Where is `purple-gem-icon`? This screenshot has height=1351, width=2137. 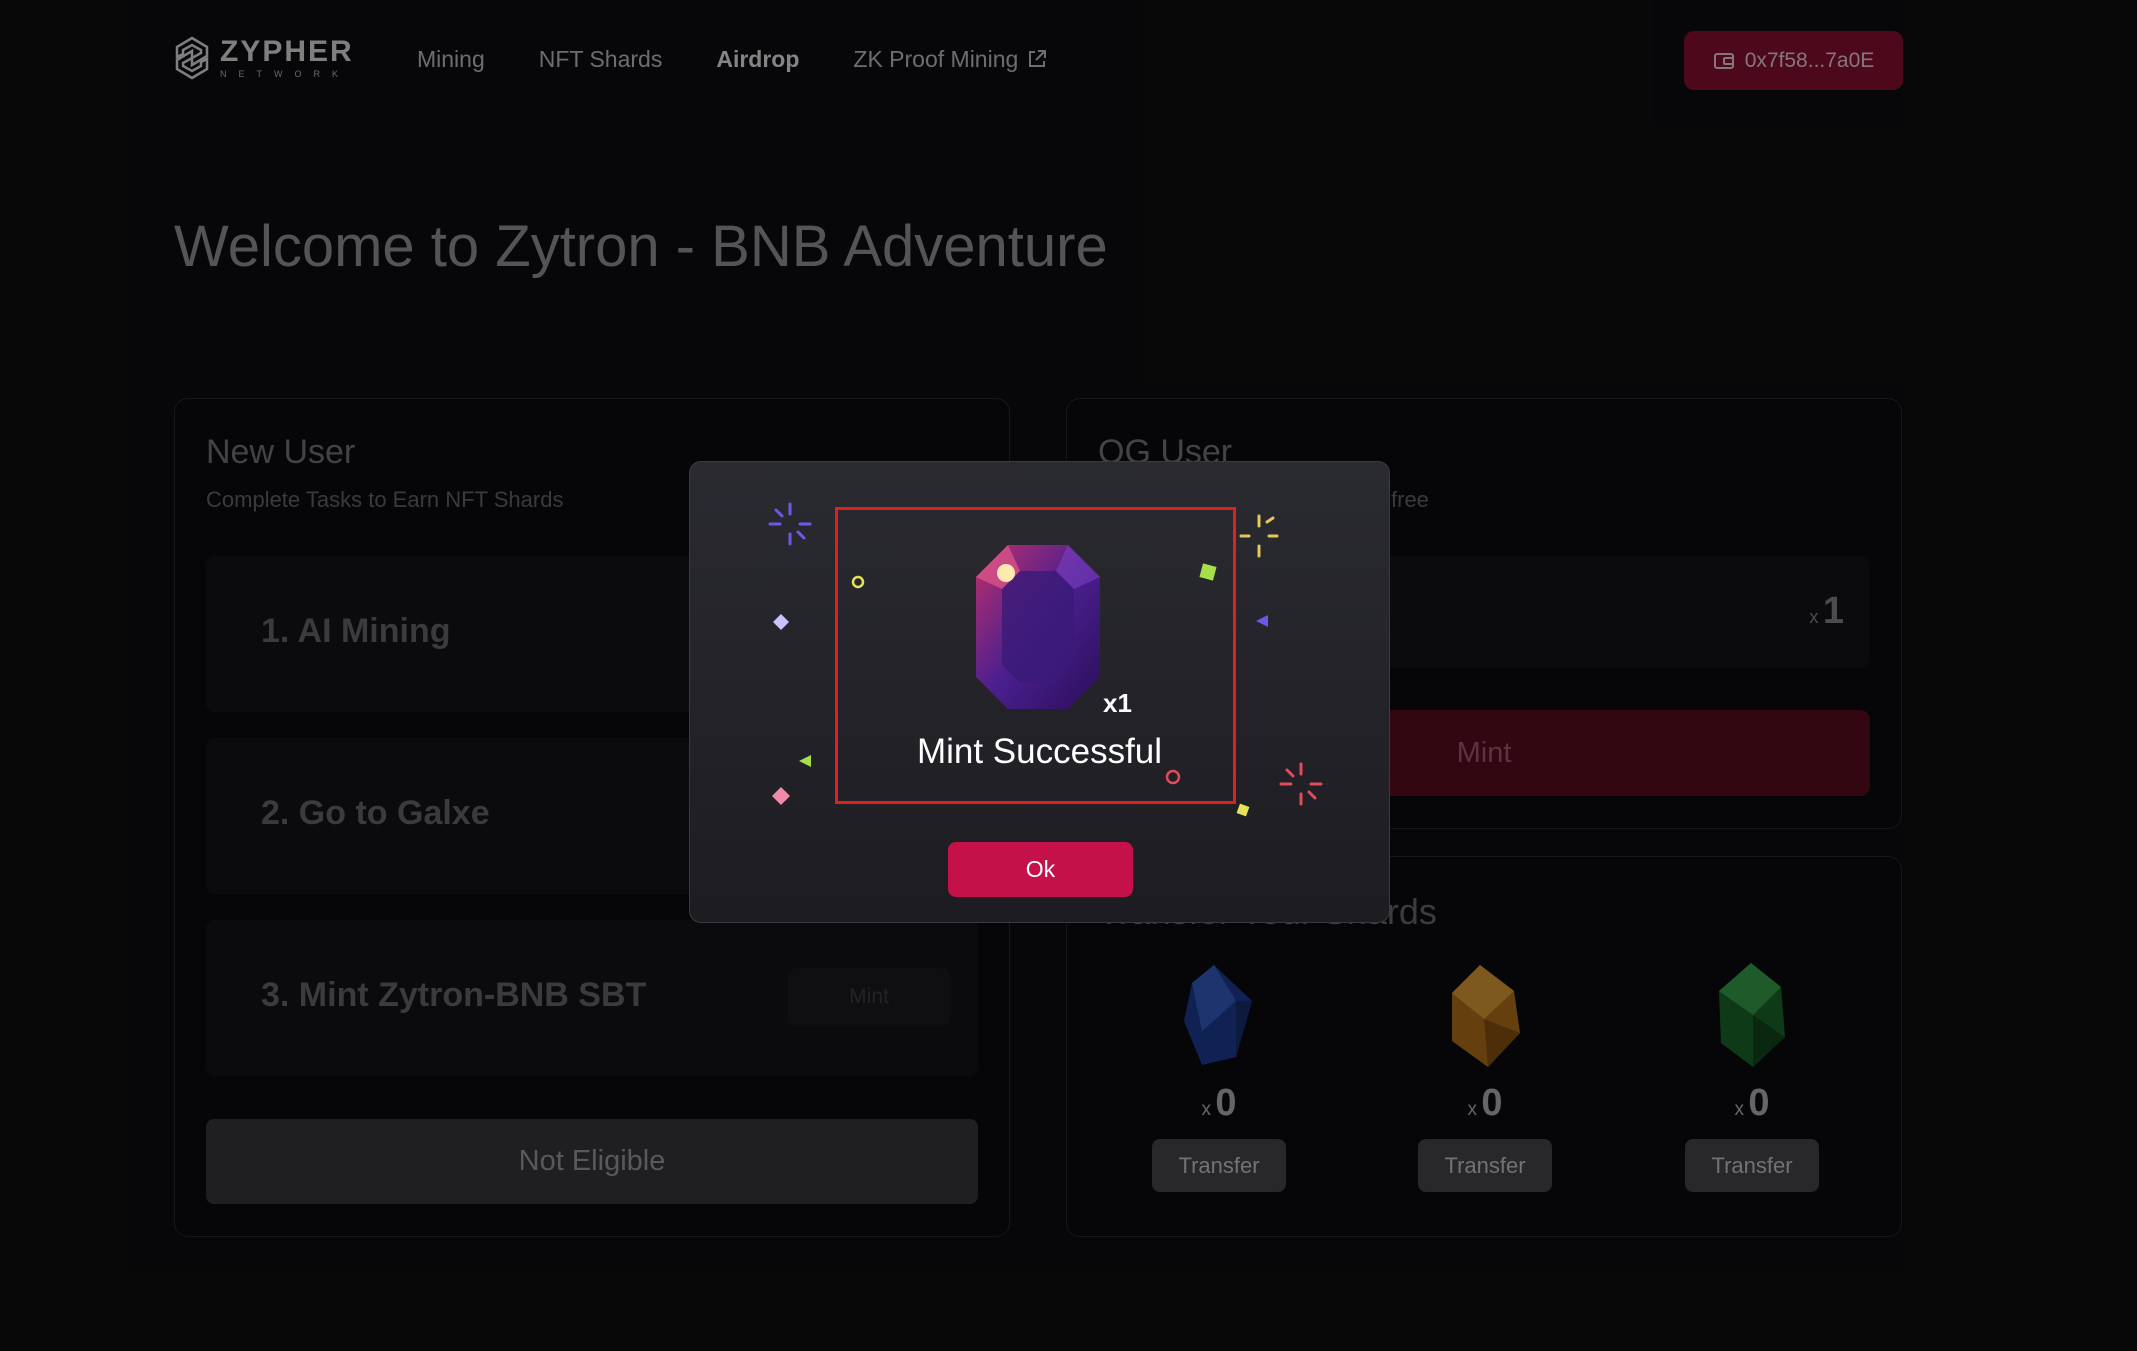 purple-gem-icon is located at coordinates (1038, 627).